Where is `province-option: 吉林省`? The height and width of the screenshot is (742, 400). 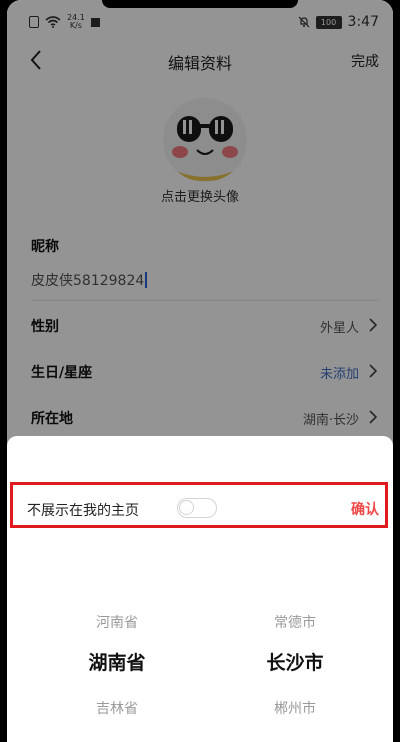
province-option: 吉林省 is located at coordinates (117, 708).